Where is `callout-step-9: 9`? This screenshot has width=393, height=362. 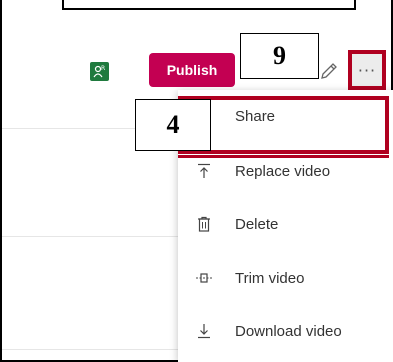
callout-step-9: 9 is located at coordinates (279, 56).